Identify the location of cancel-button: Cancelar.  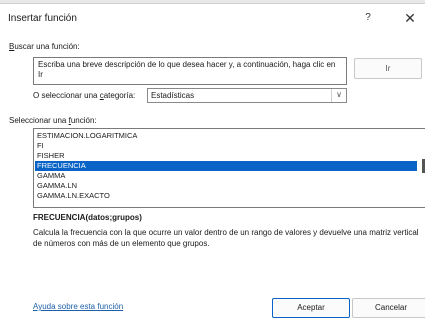
(388, 308).